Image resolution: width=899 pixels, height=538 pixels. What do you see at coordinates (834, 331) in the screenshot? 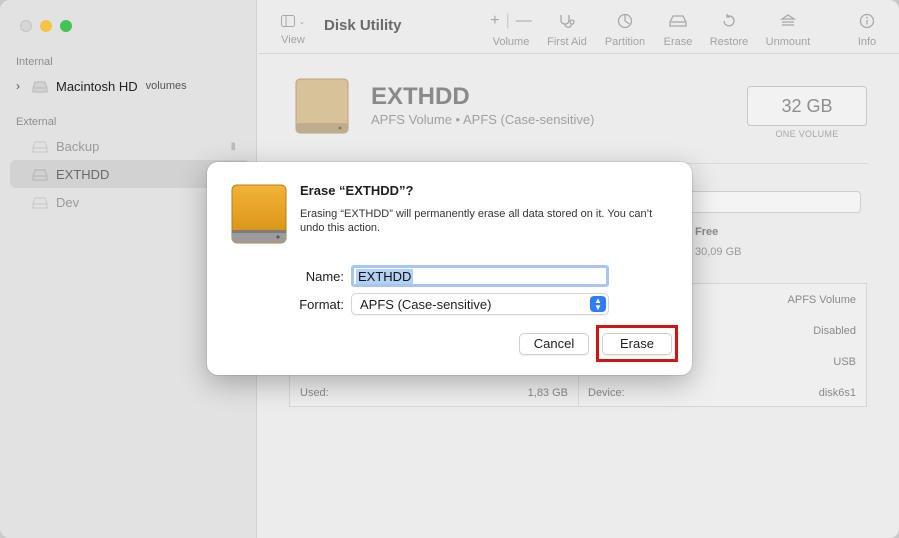
I see `owners-value: Disabled` at bounding box center [834, 331].